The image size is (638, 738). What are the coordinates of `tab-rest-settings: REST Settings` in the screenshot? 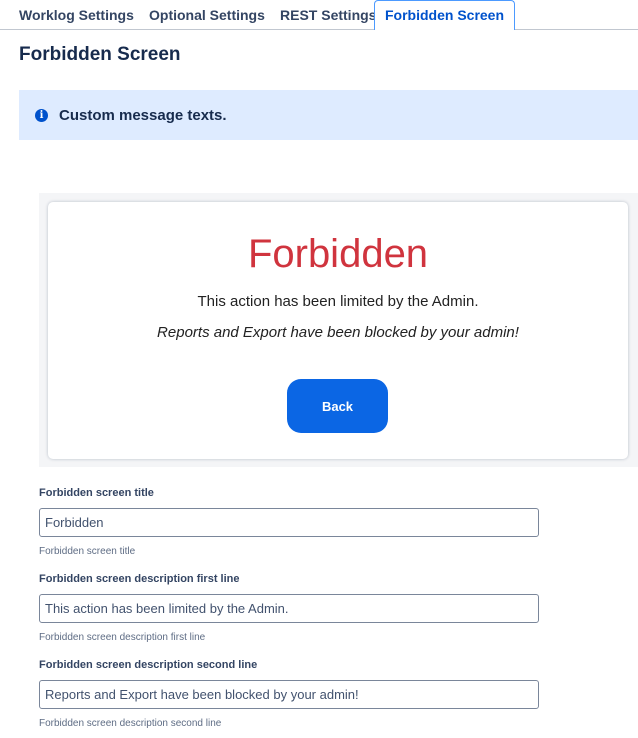 It's located at (328, 15).